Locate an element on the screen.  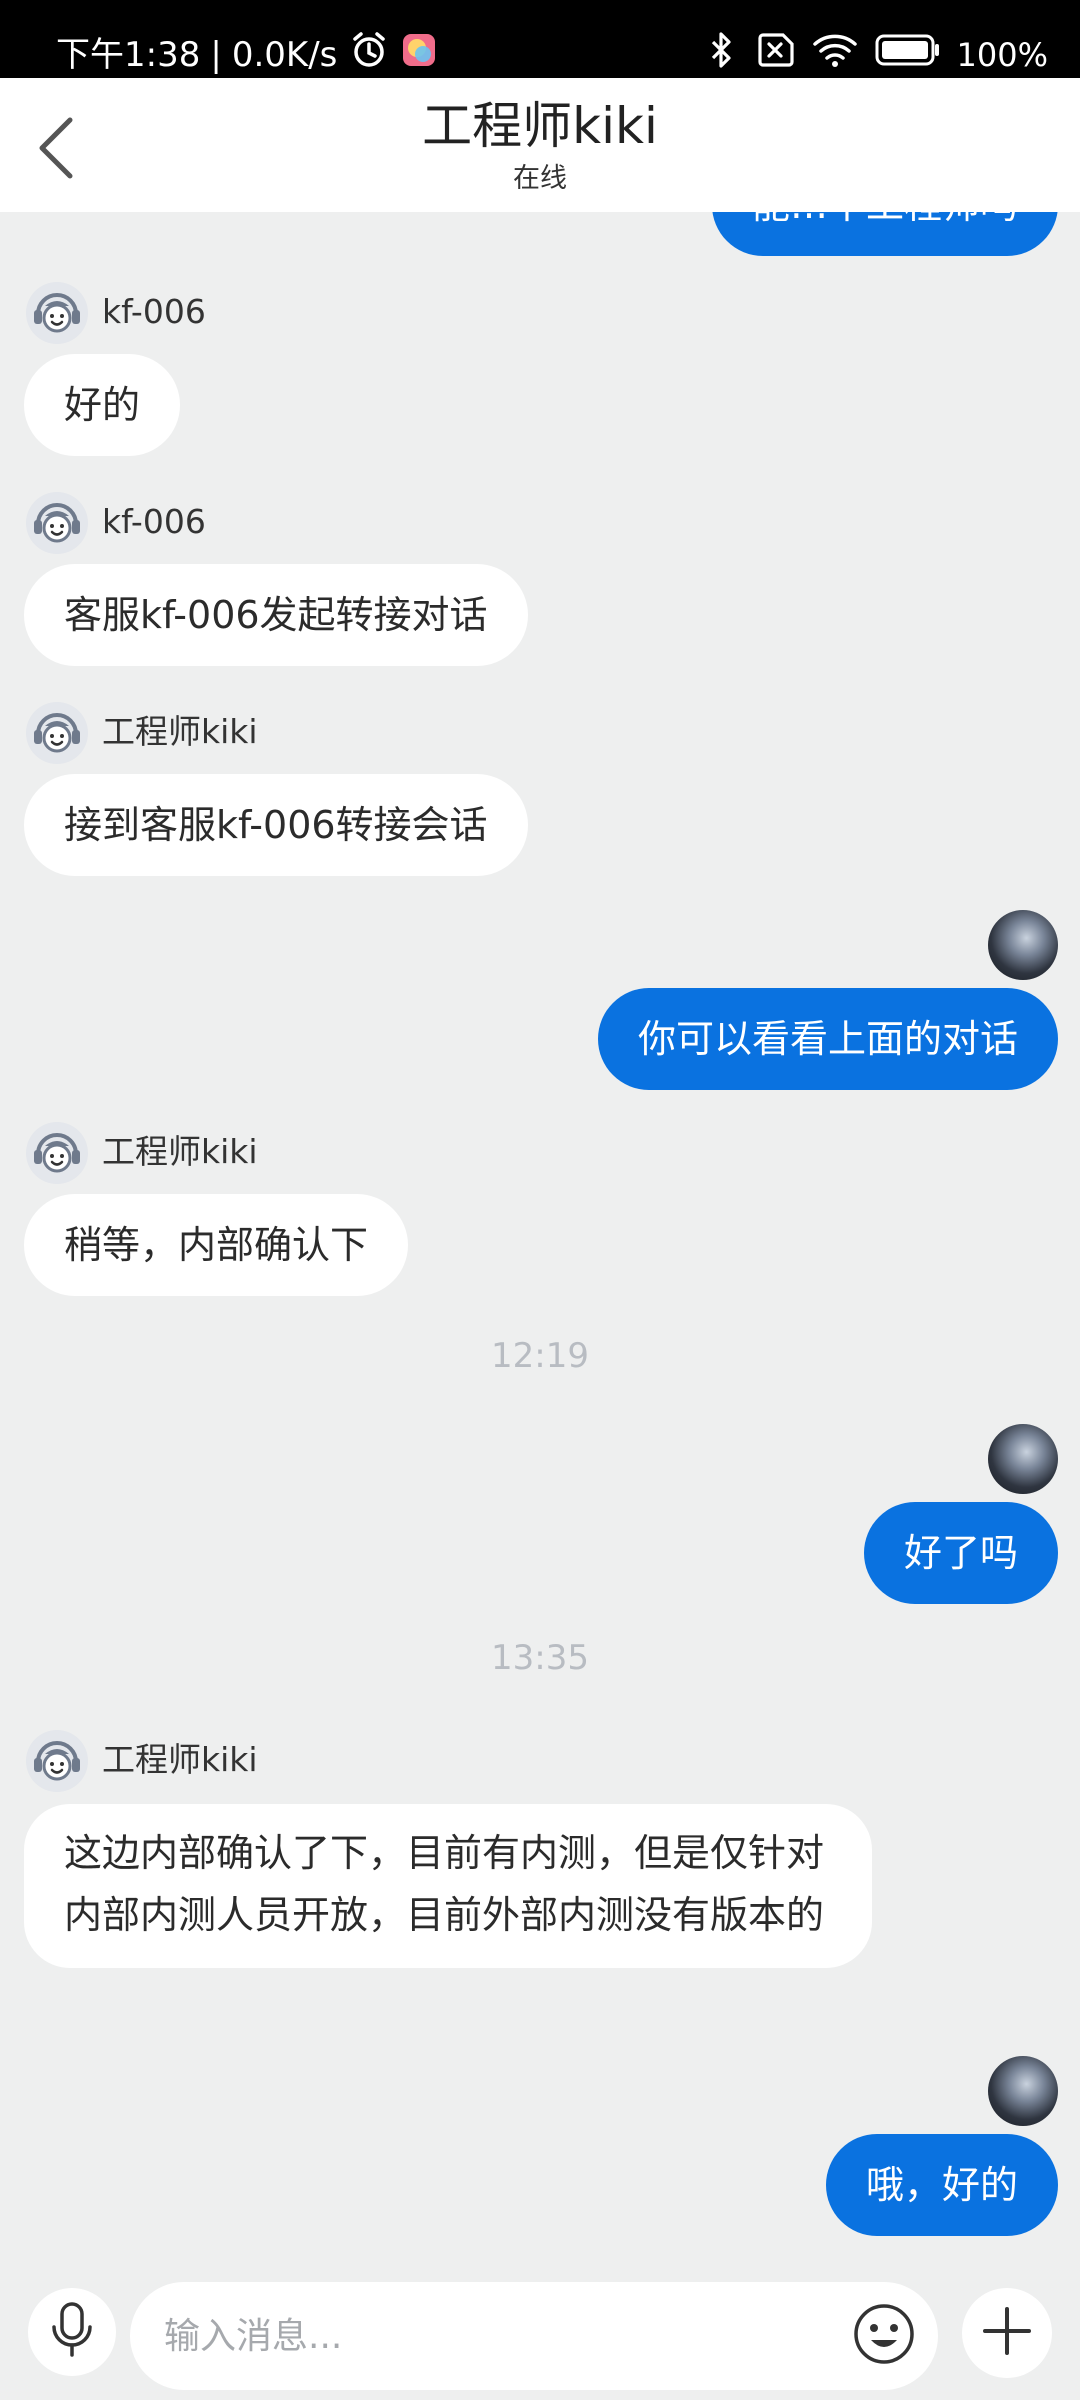
message-text: 好了吗 is located at coordinates (960, 1553).